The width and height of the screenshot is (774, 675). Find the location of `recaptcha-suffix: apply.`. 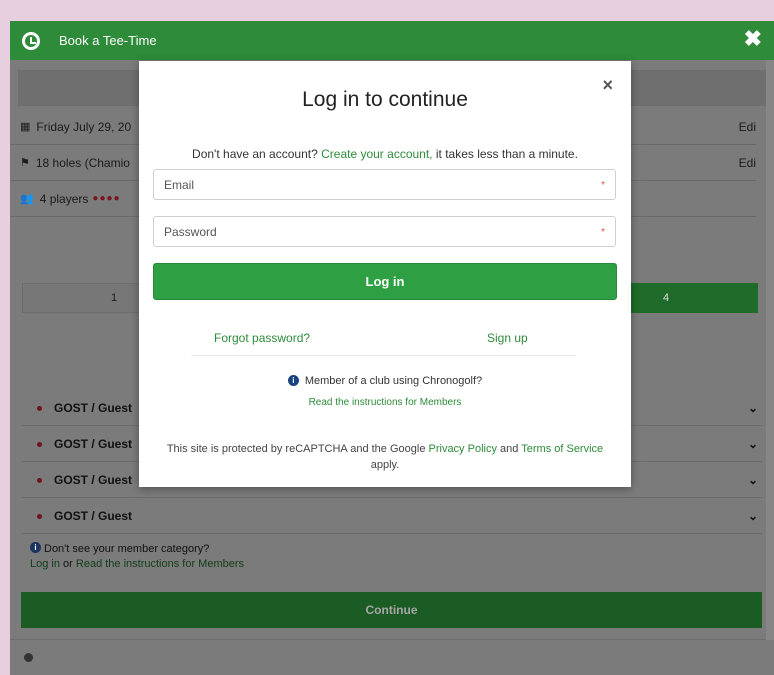

recaptcha-suffix: apply. is located at coordinates (385, 465).